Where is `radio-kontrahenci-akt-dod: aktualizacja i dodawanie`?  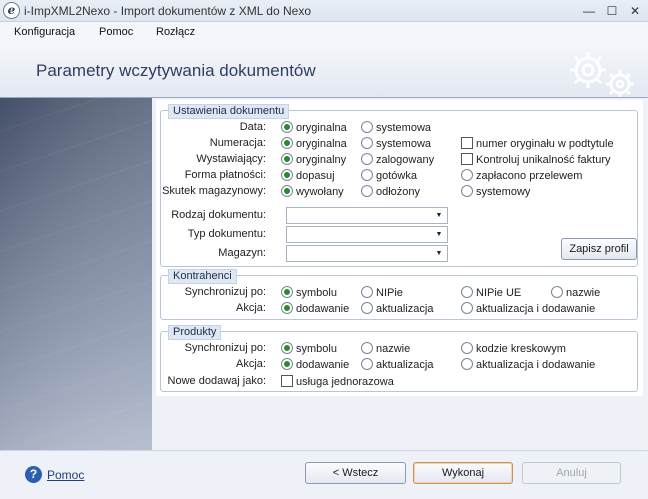
radio-kontrahenci-akt-dod: aktualizacja i dodawanie is located at coordinates (528, 309).